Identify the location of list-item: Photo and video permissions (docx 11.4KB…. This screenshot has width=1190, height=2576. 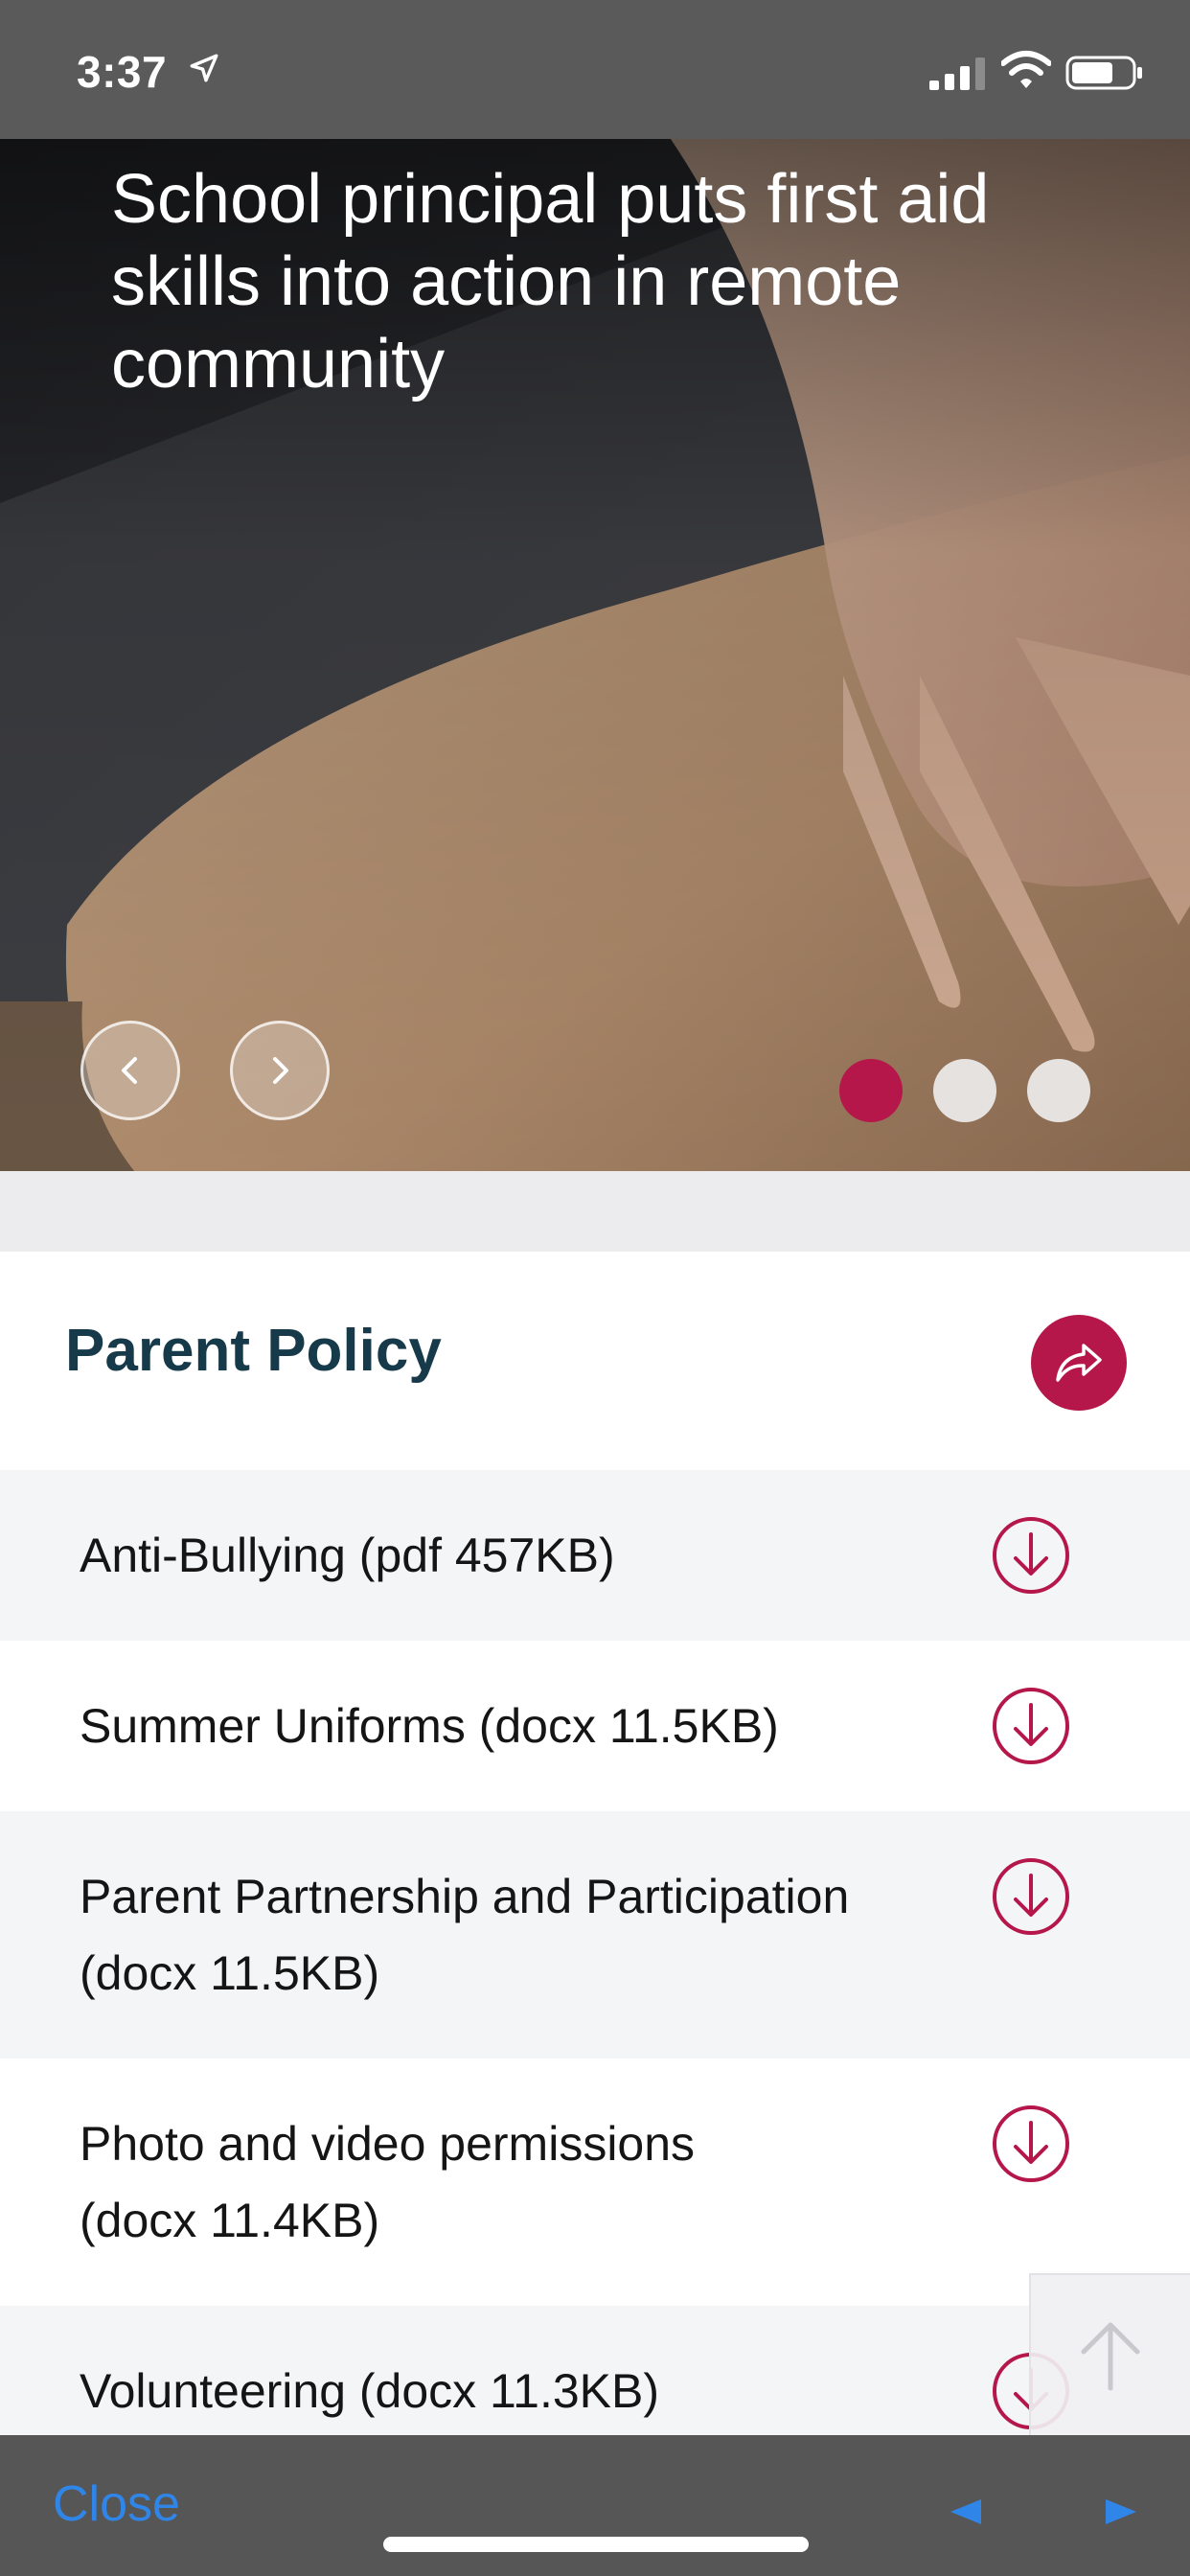
(595, 2182).